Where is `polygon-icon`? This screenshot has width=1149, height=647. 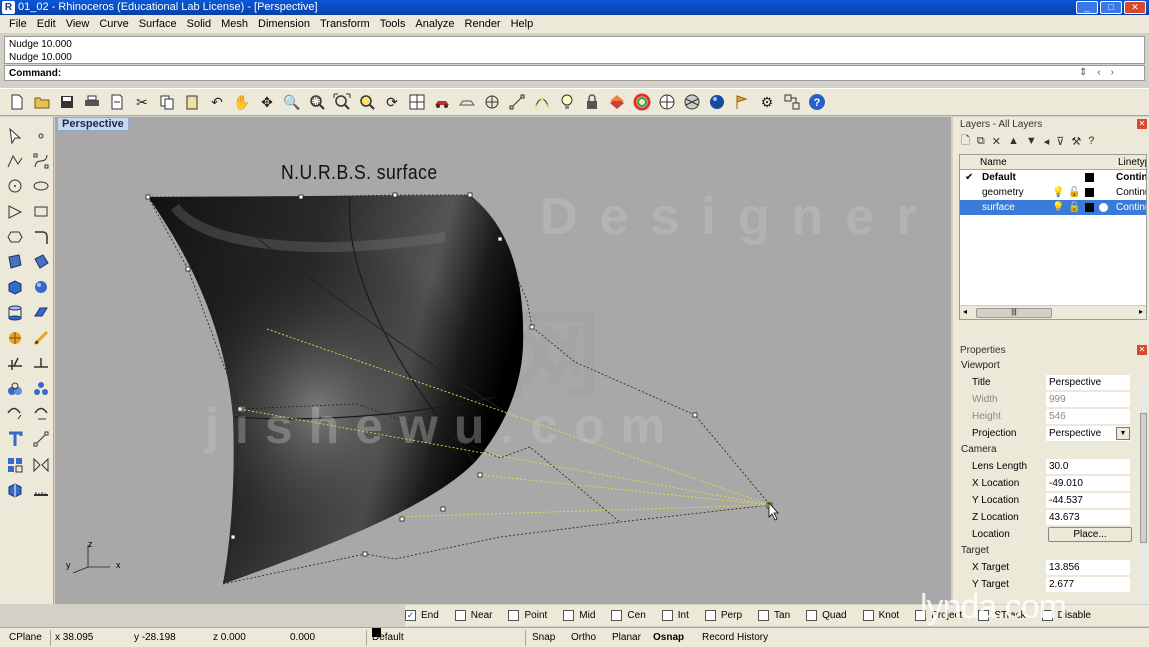
polygon-icon is located at coordinates (15, 236).